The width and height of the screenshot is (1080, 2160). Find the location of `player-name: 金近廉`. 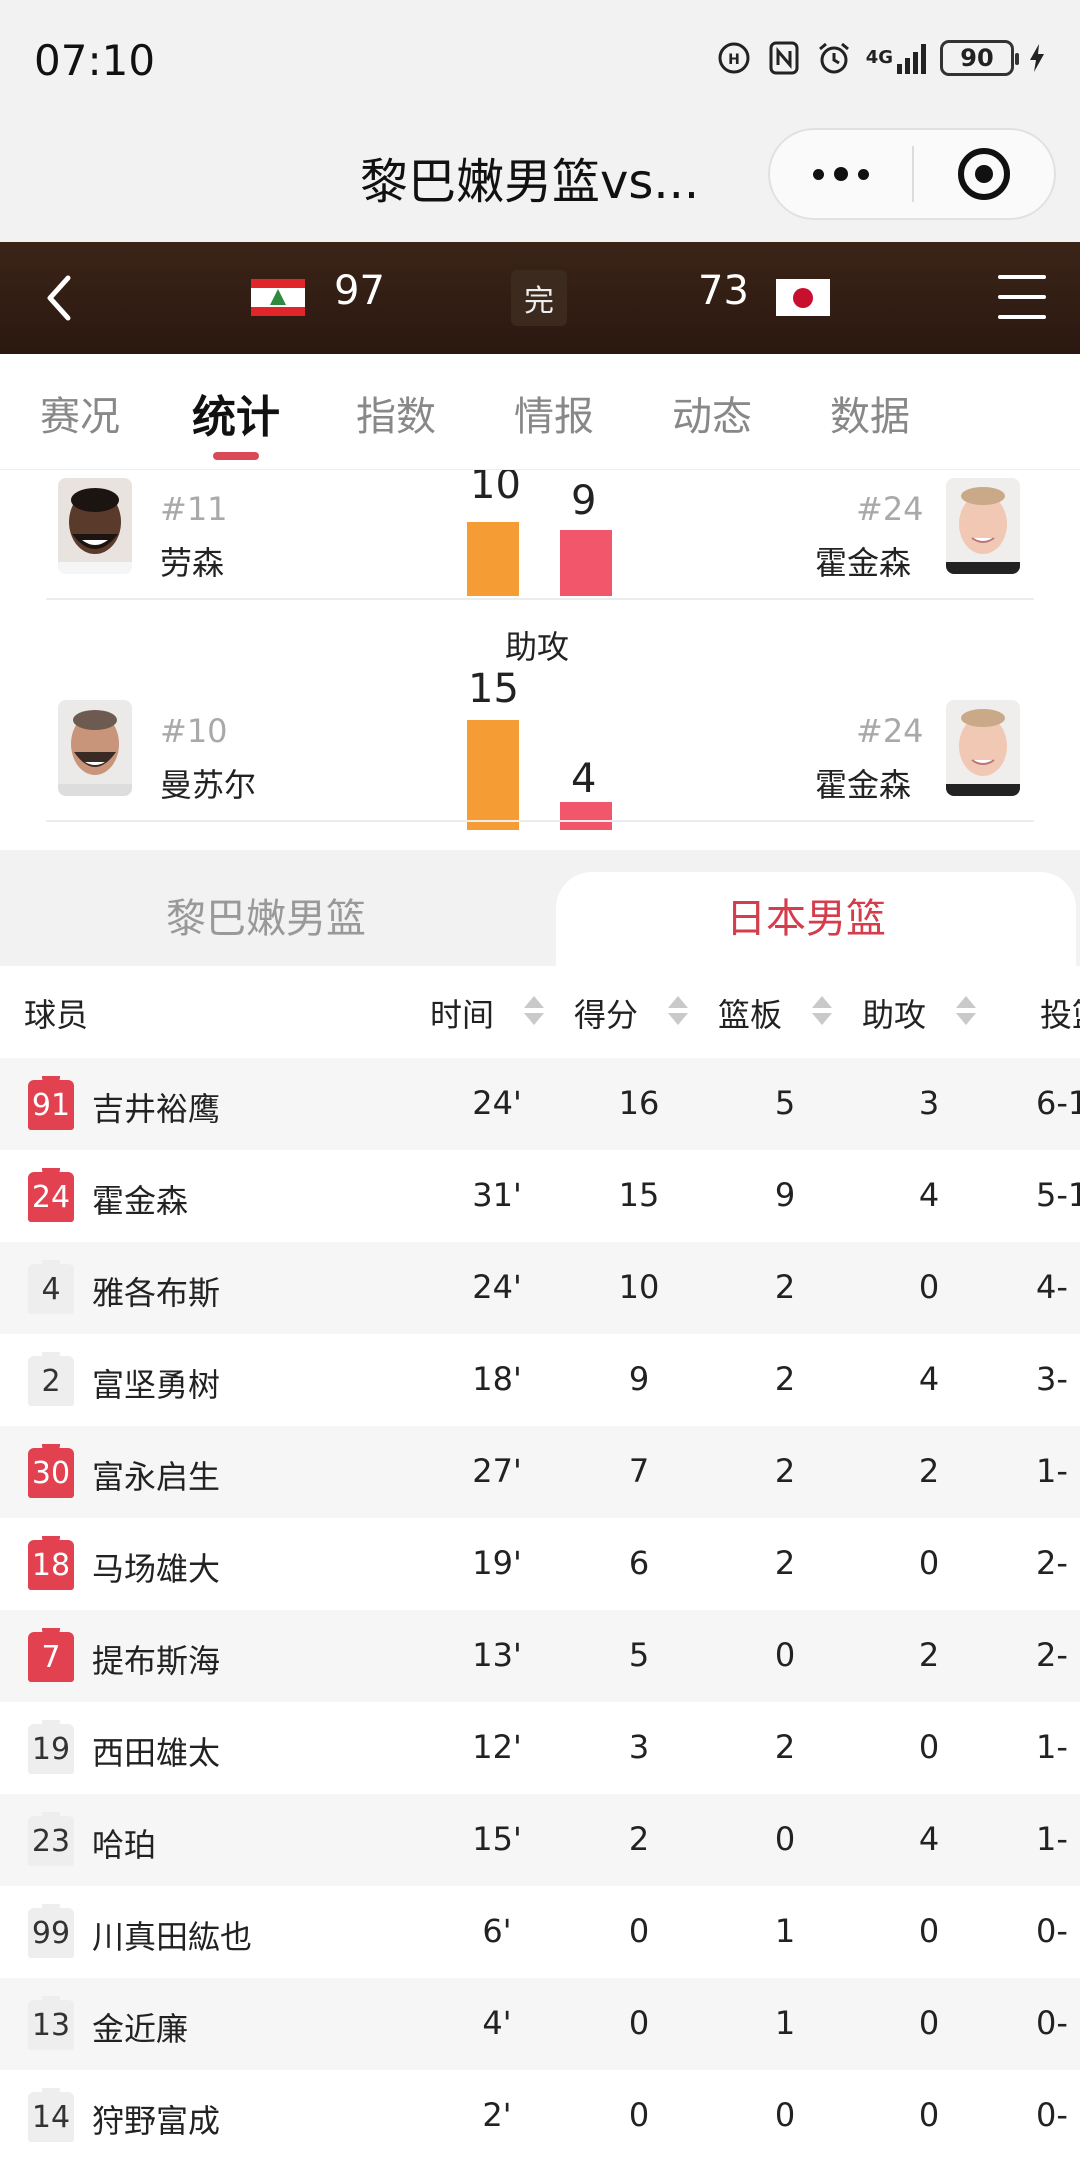

player-name: 金近廉 is located at coordinates (140, 2027).